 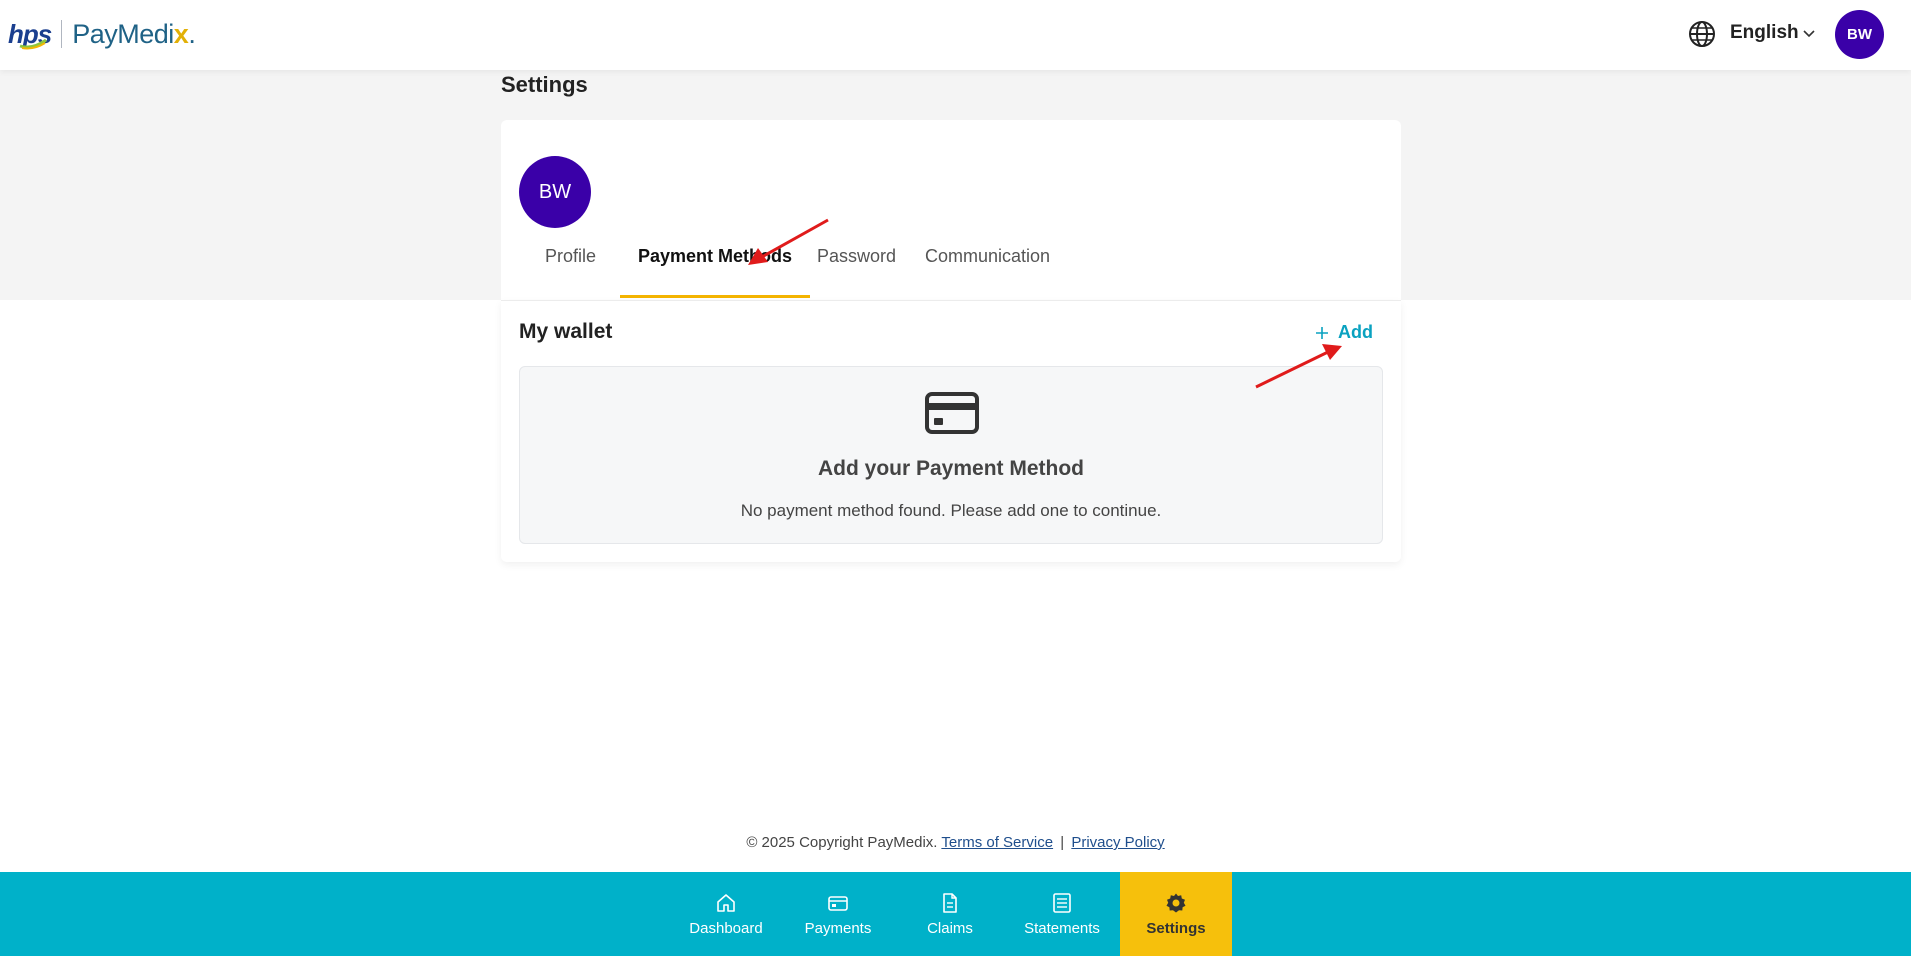 I want to click on nav-label: Statements, so click(x=1062, y=928).